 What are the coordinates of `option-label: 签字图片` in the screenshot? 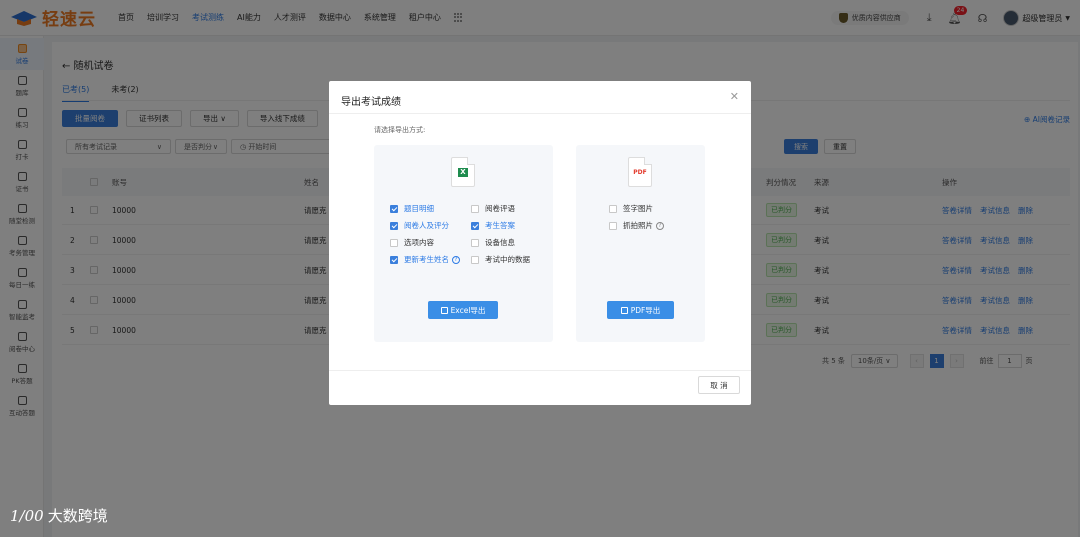 It's located at (638, 208).